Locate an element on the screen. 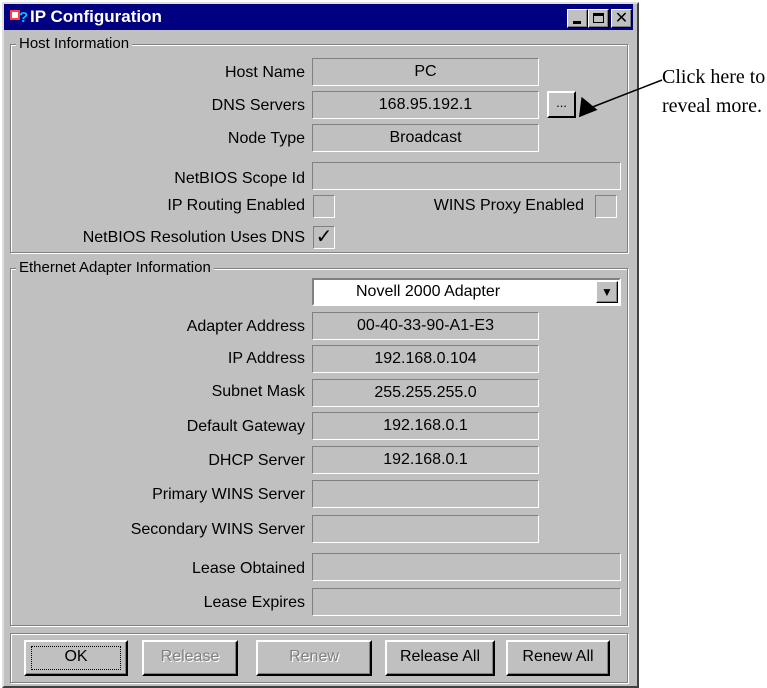 This screenshot has width=767, height=688. network-question-icon: ? is located at coordinates (19, 17).